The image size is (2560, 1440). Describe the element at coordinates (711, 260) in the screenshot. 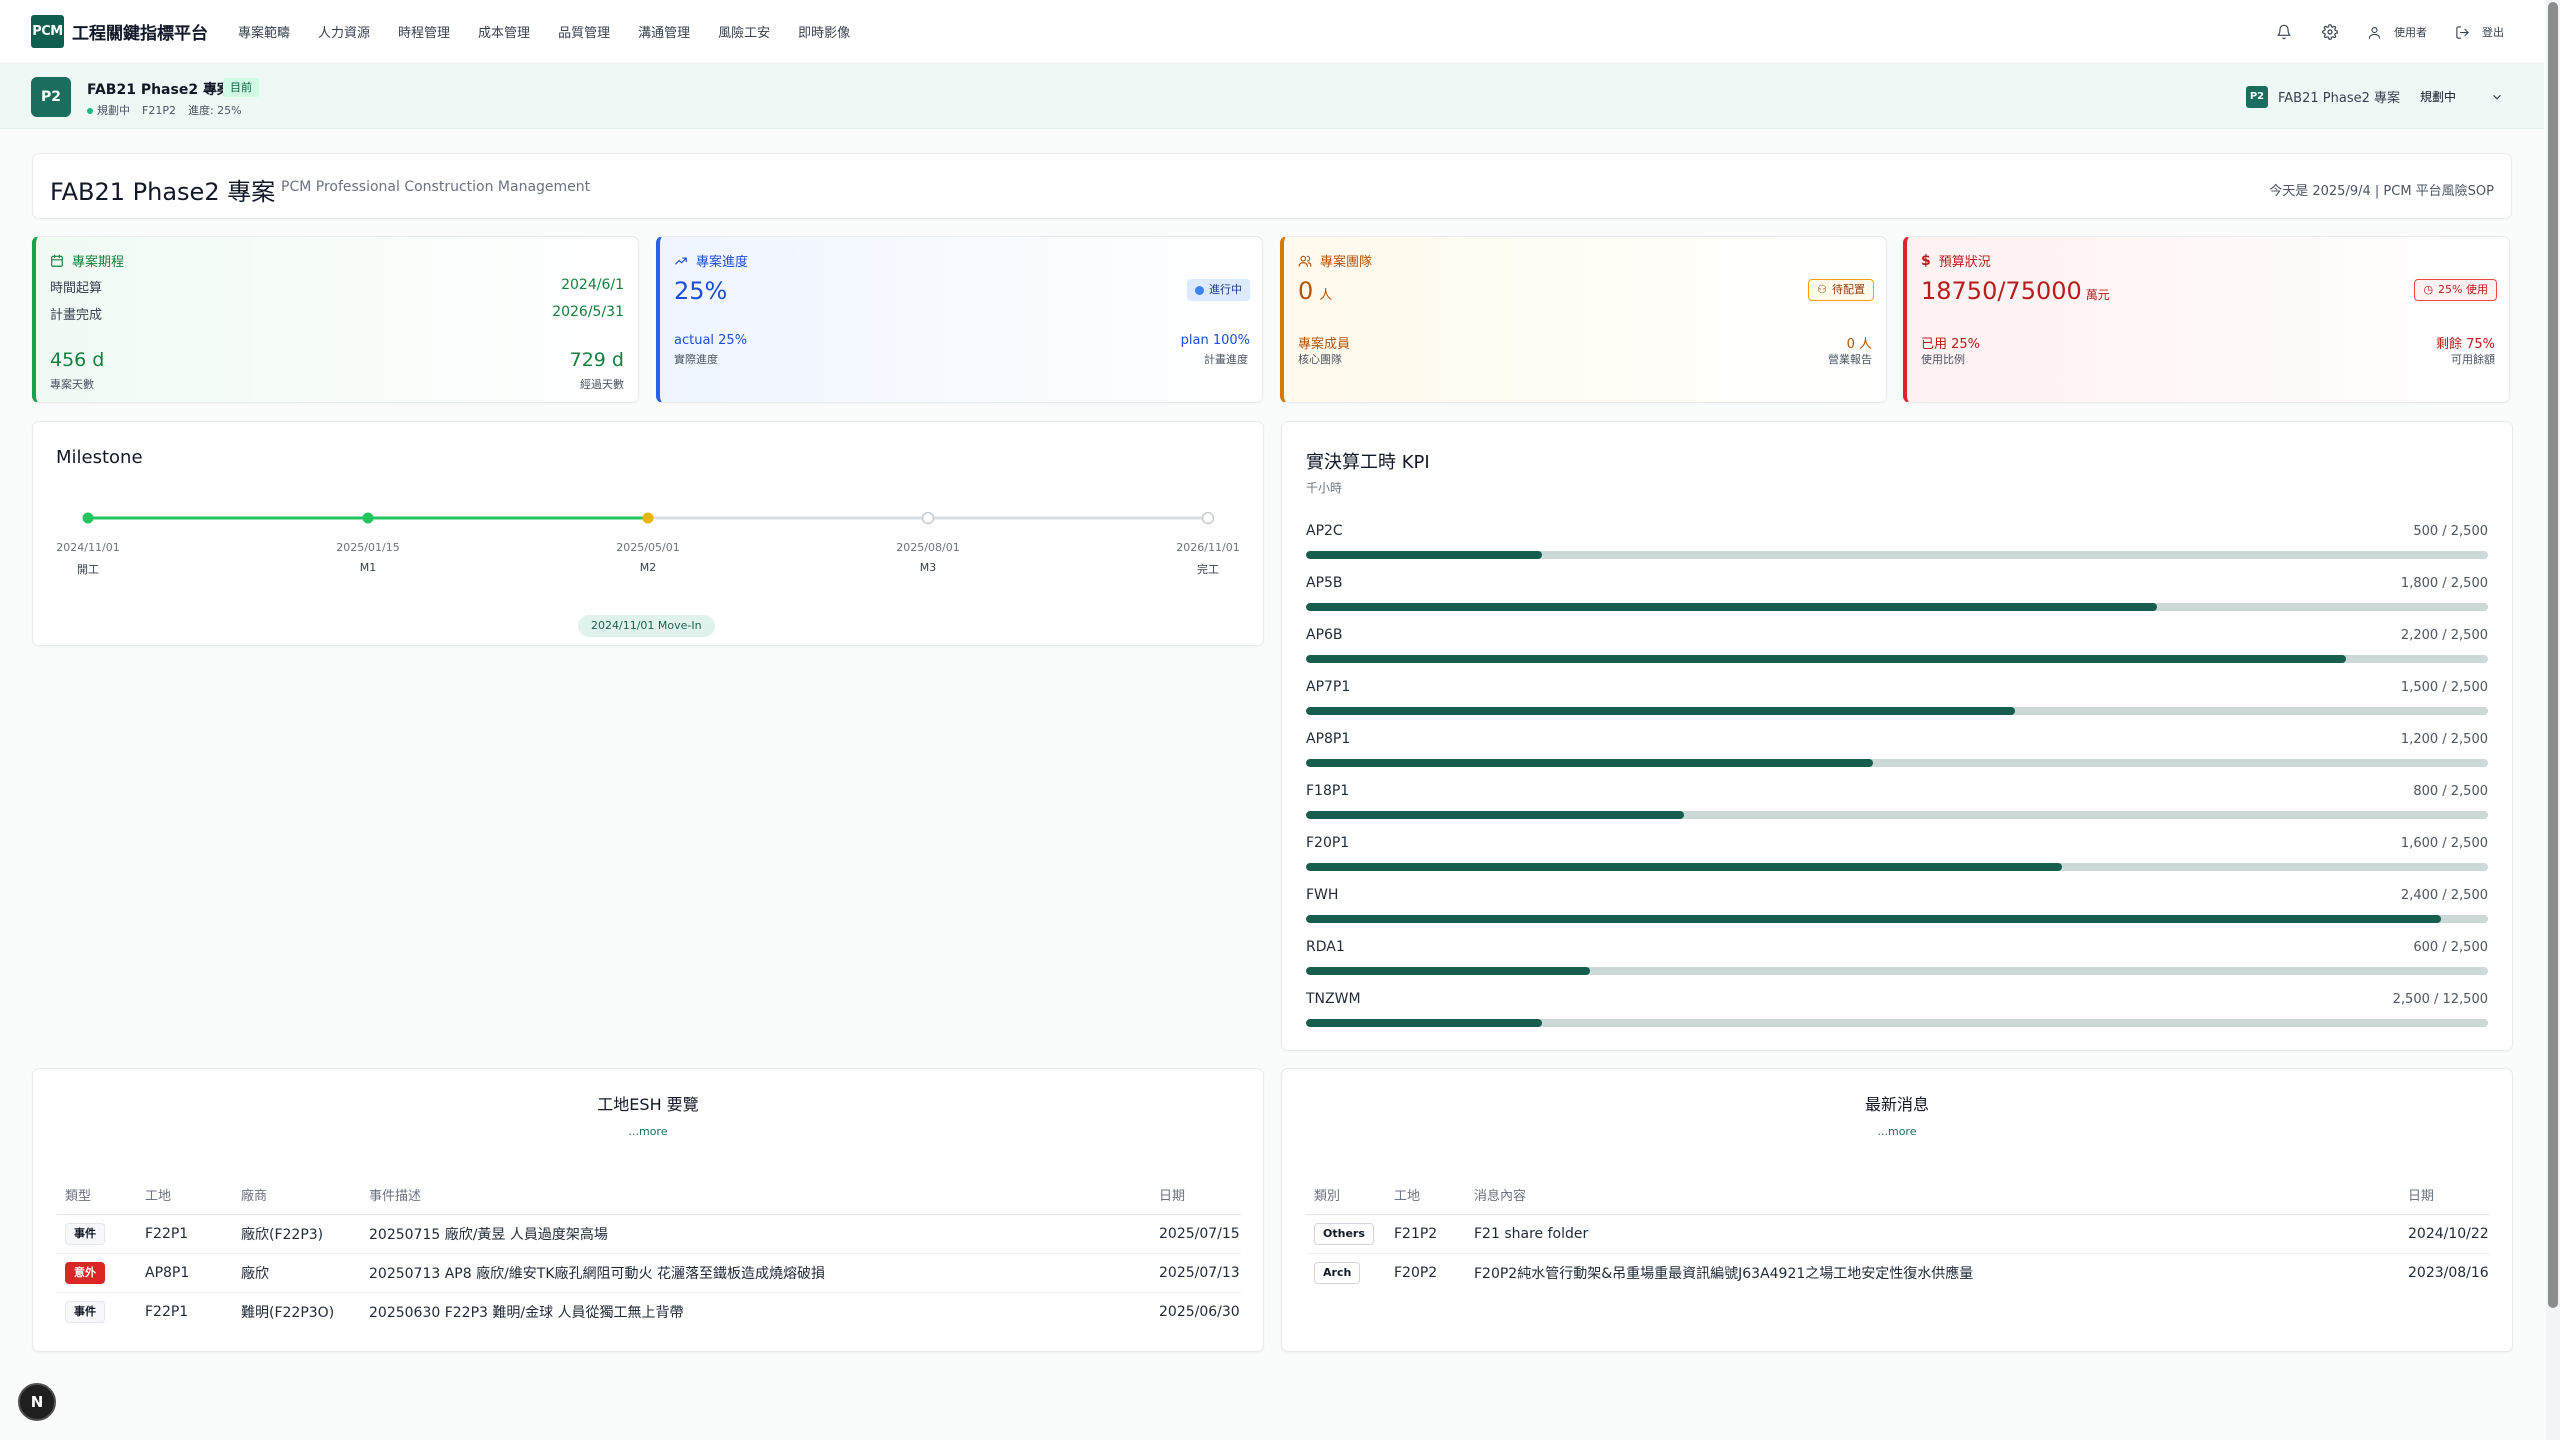

I see `progress-card-header: 專案進度` at that location.